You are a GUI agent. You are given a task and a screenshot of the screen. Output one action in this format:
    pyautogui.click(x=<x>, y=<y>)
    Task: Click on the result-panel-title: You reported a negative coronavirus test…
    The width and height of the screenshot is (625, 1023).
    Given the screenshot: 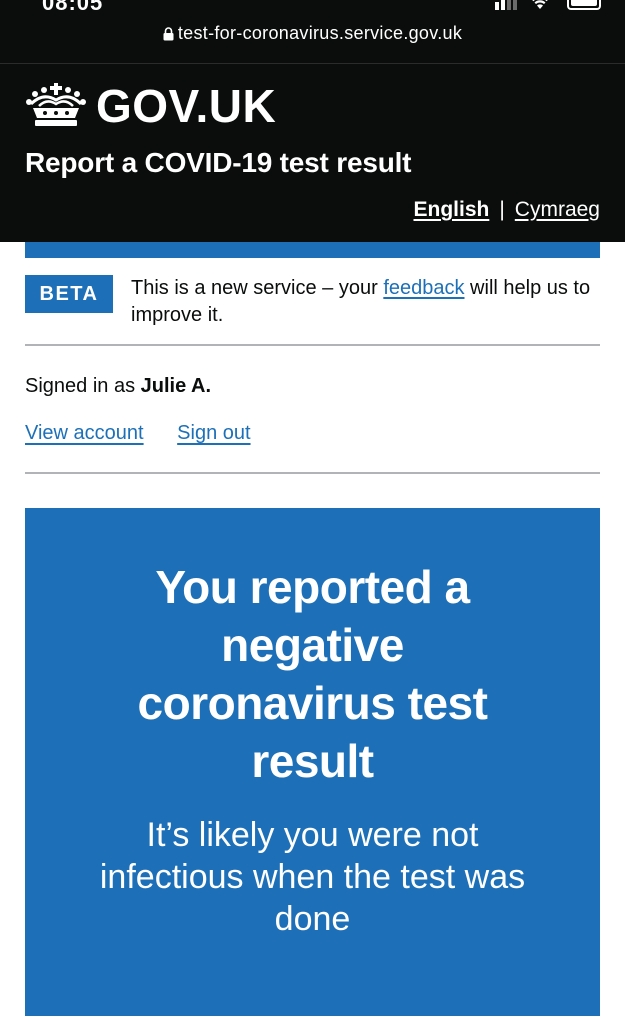 What is the action you would take?
    pyautogui.click(x=312, y=674)
    